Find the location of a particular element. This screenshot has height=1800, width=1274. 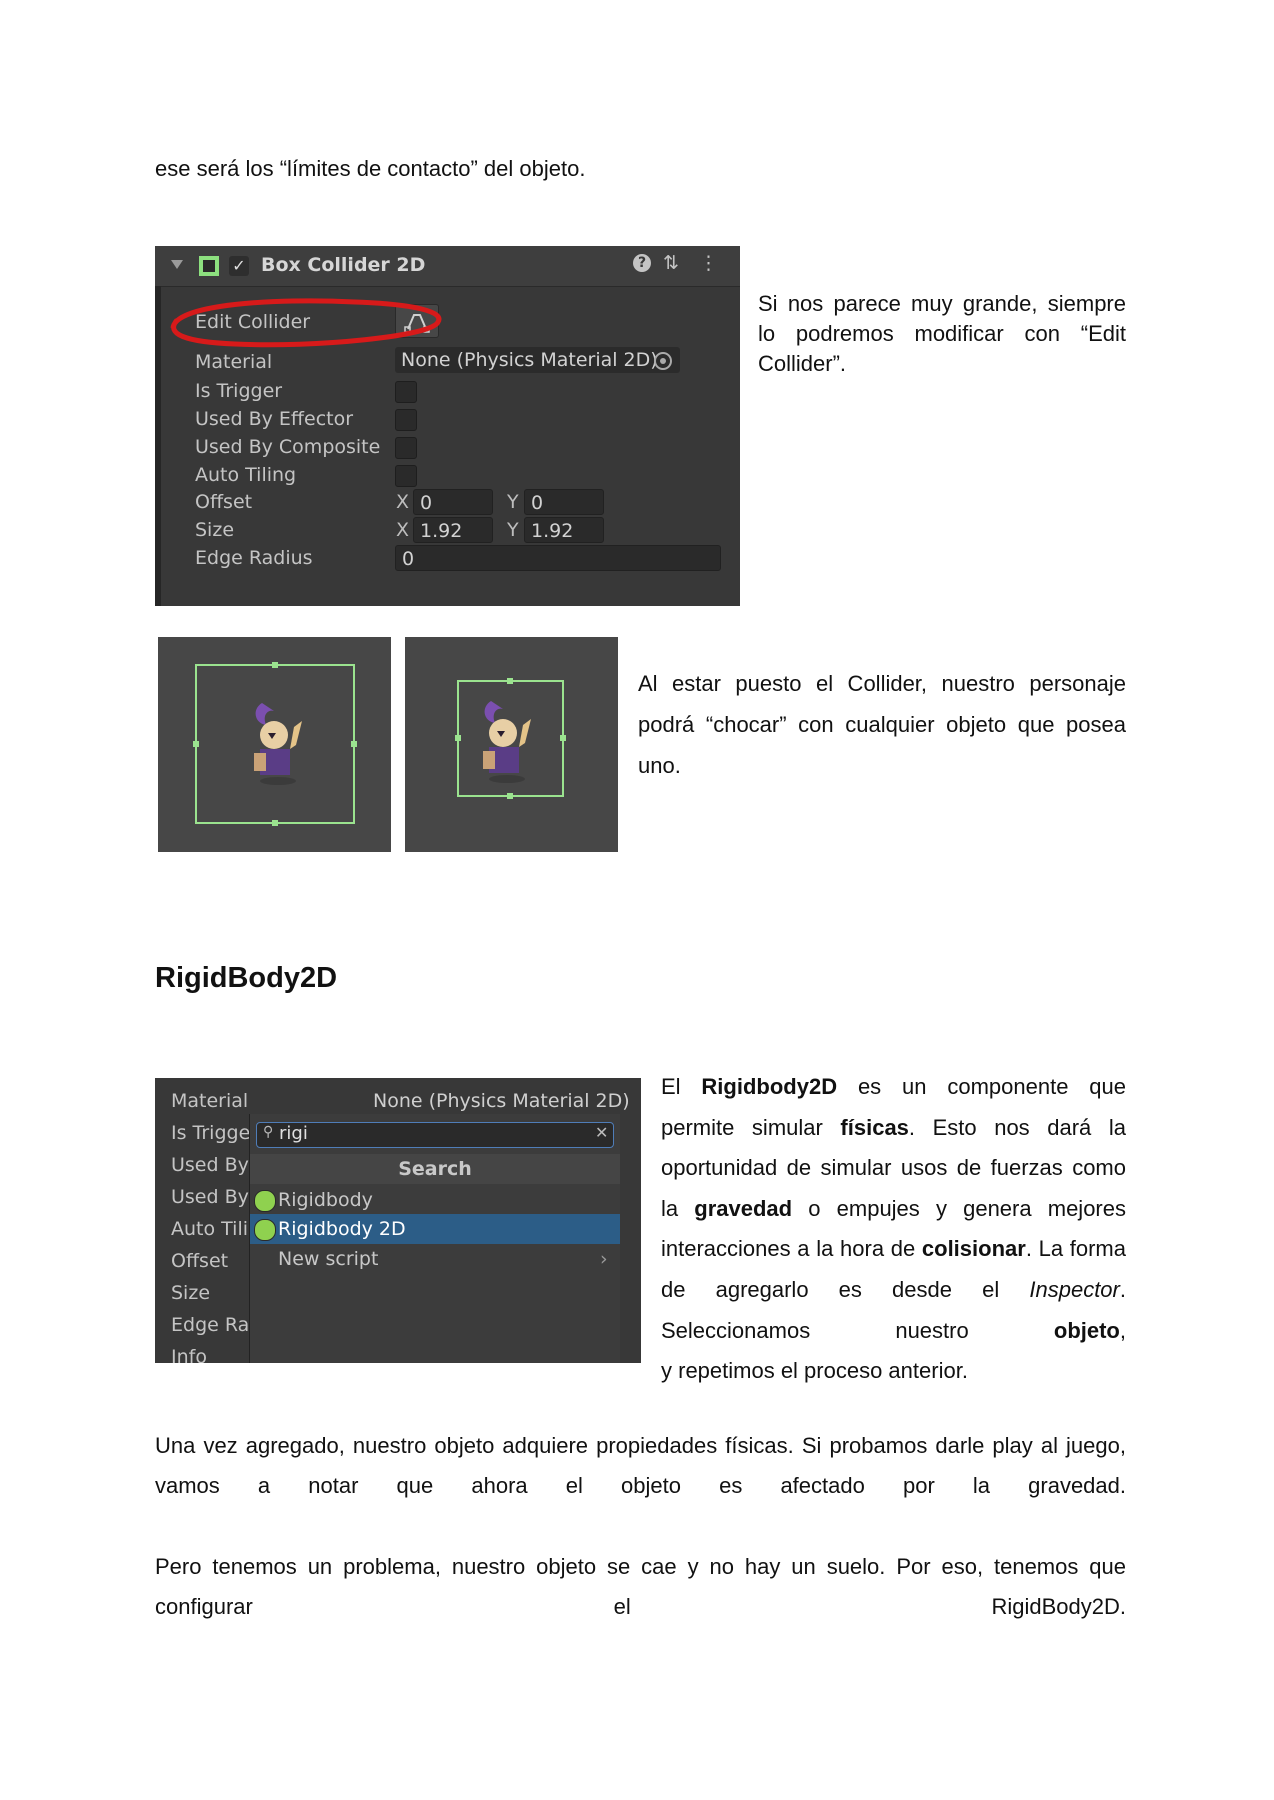

label-size: Size is located at coordinates (191, 1293).